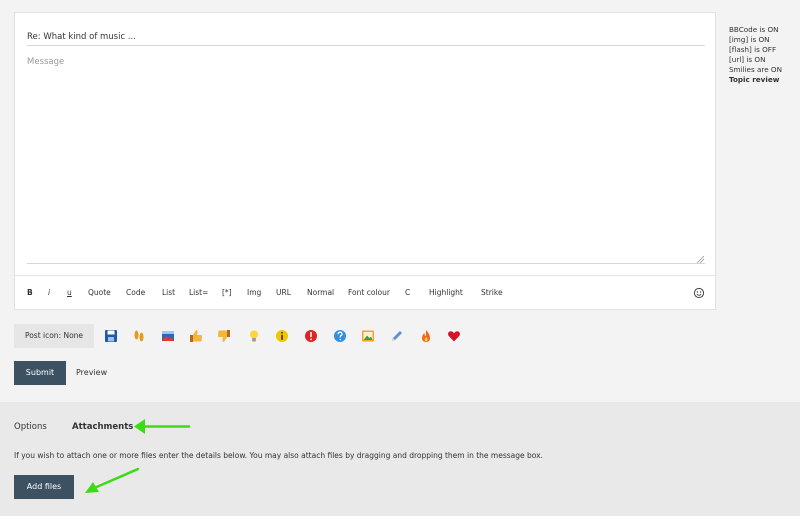  Describe the element at coordinates (755, 69) in the screenshot. I see `smilies-status: Smilies are ON` at that location.